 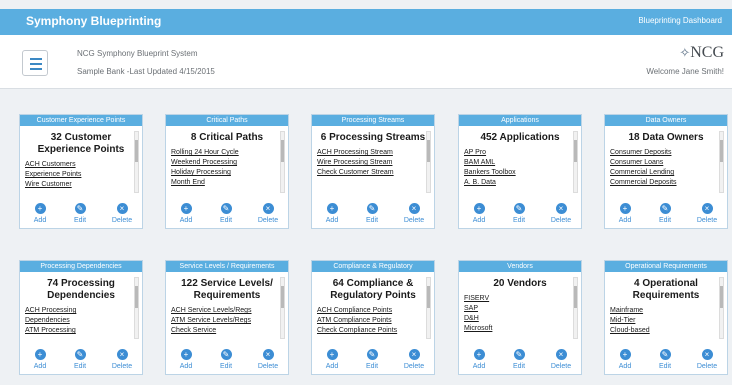 I want to click on card-link: Month End, so click(x=227, y=183).